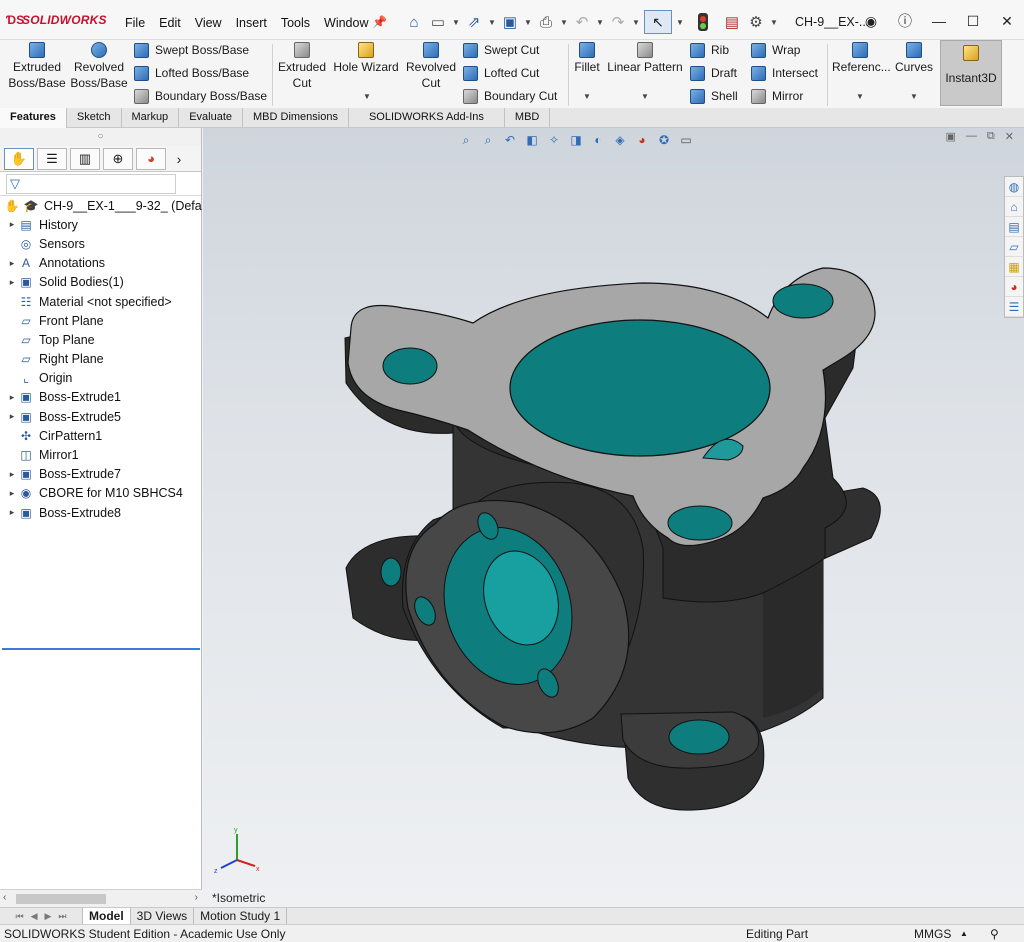  I want to click on tree-item: ▸ ▣ Boss-Extrude7, so click(101, 474).